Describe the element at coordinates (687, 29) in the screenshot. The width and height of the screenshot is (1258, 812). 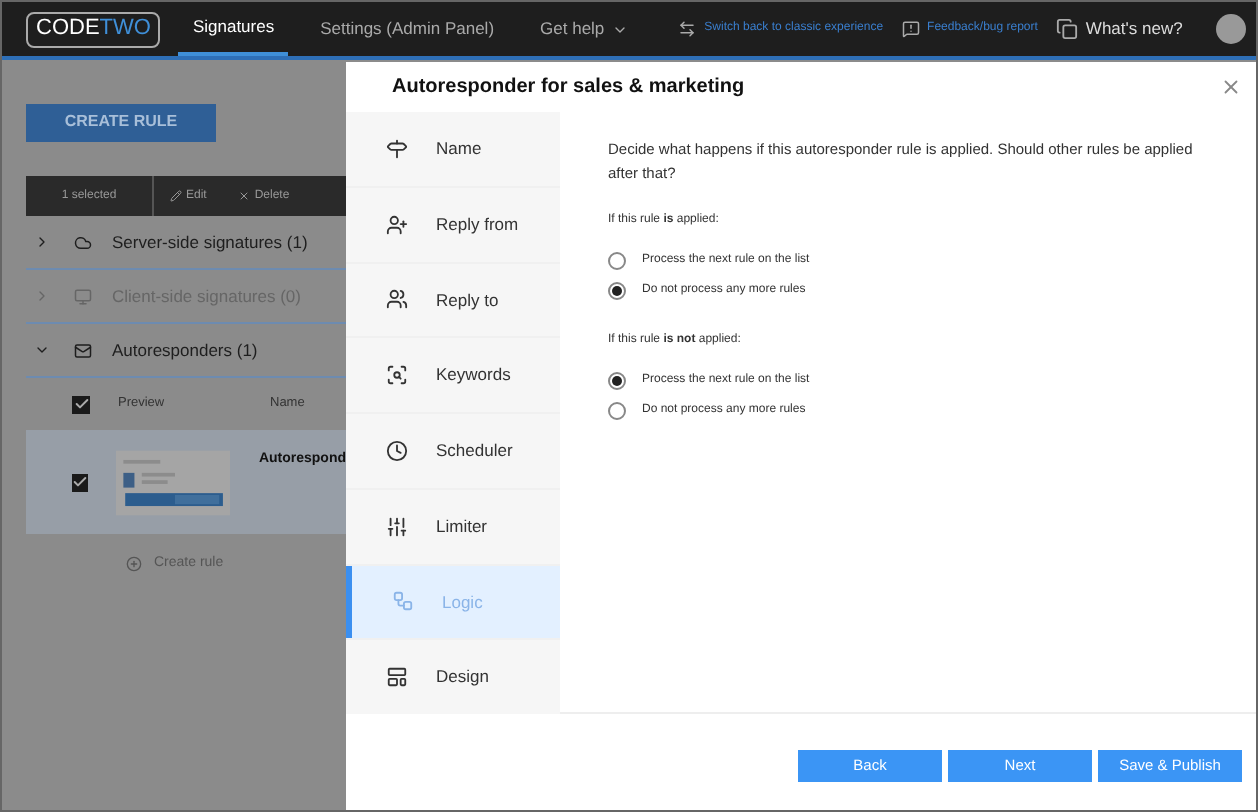
I see `swap-icon` at that location.